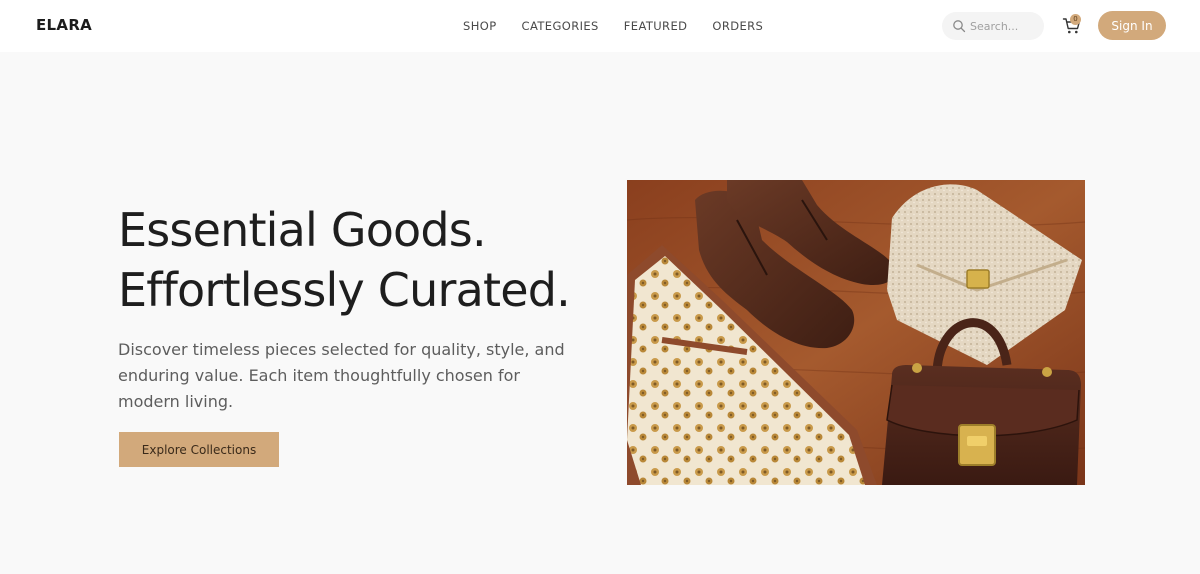 Image resolution: width=1200 pixels, height=574 pixels. I want to click on explore-collections-button: Explore Collections, so click(199, 449).